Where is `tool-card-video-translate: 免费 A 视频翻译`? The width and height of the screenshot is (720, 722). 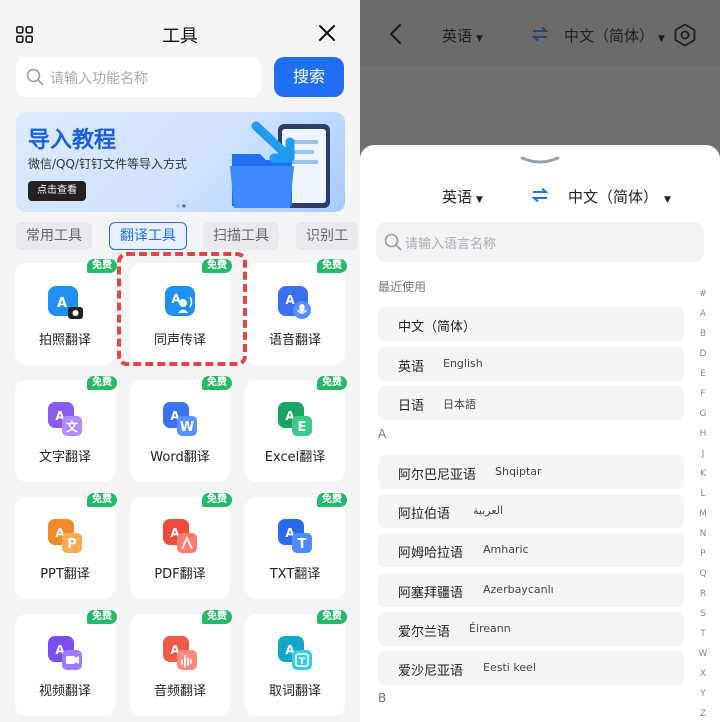 tool-card-video-translate: 免费 A 视频翻译 is located at coordinates (66, 663).